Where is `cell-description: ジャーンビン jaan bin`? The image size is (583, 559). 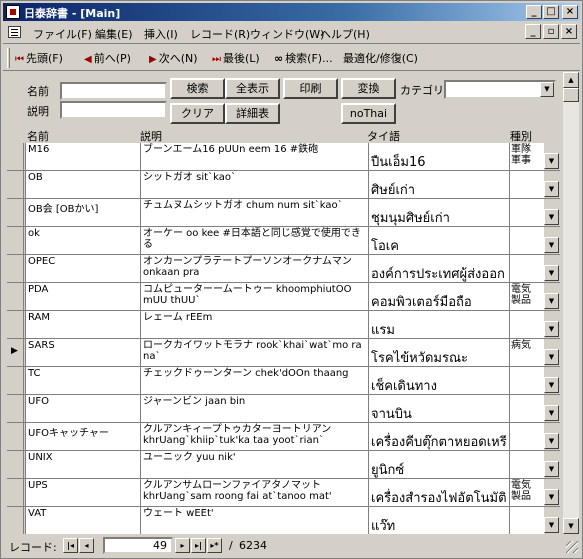
cell-description: ジャーンビン jaan bin is located at coordinates (254, 408).